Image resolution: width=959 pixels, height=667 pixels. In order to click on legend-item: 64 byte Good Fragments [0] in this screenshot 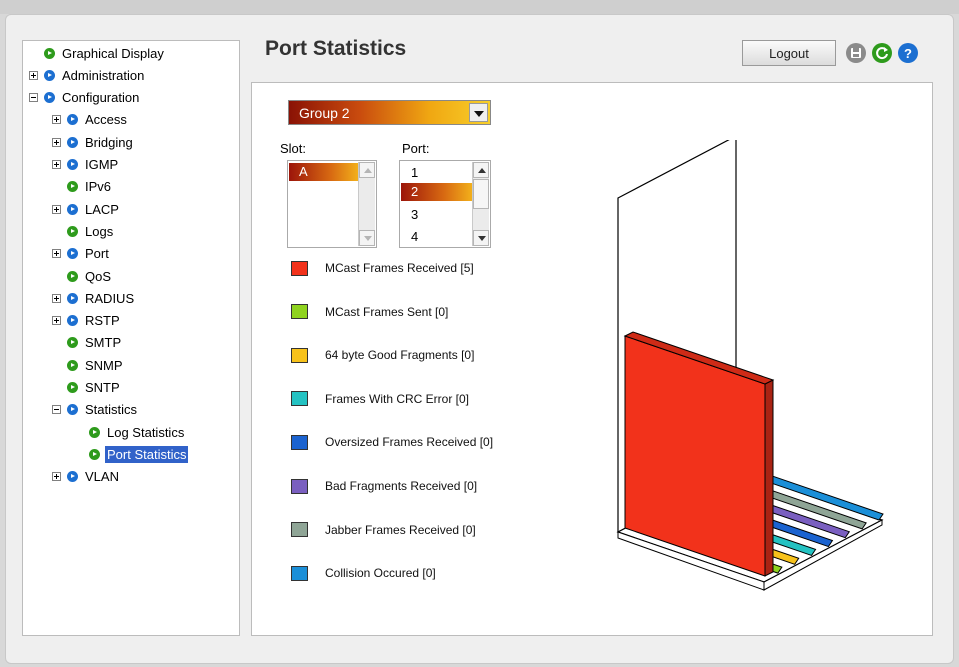, I will do `click(382, 355)`.